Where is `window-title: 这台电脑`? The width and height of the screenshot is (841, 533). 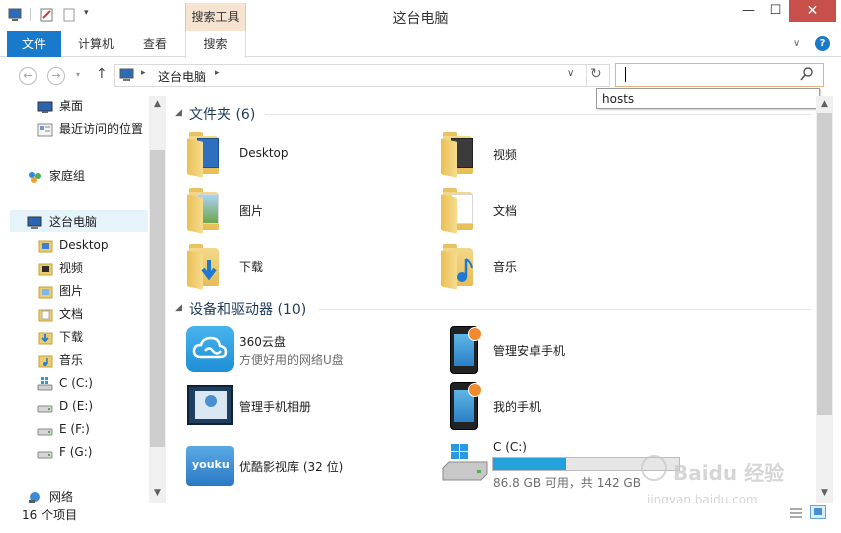
window-title: 这台电脑 is located at coordinates (420, 19).